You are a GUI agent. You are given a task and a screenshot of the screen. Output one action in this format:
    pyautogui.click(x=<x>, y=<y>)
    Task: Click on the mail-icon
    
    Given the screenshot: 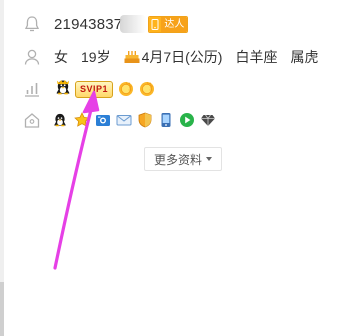 What is the action you would take?
    pyautogui.click(x=124, y=120)
    